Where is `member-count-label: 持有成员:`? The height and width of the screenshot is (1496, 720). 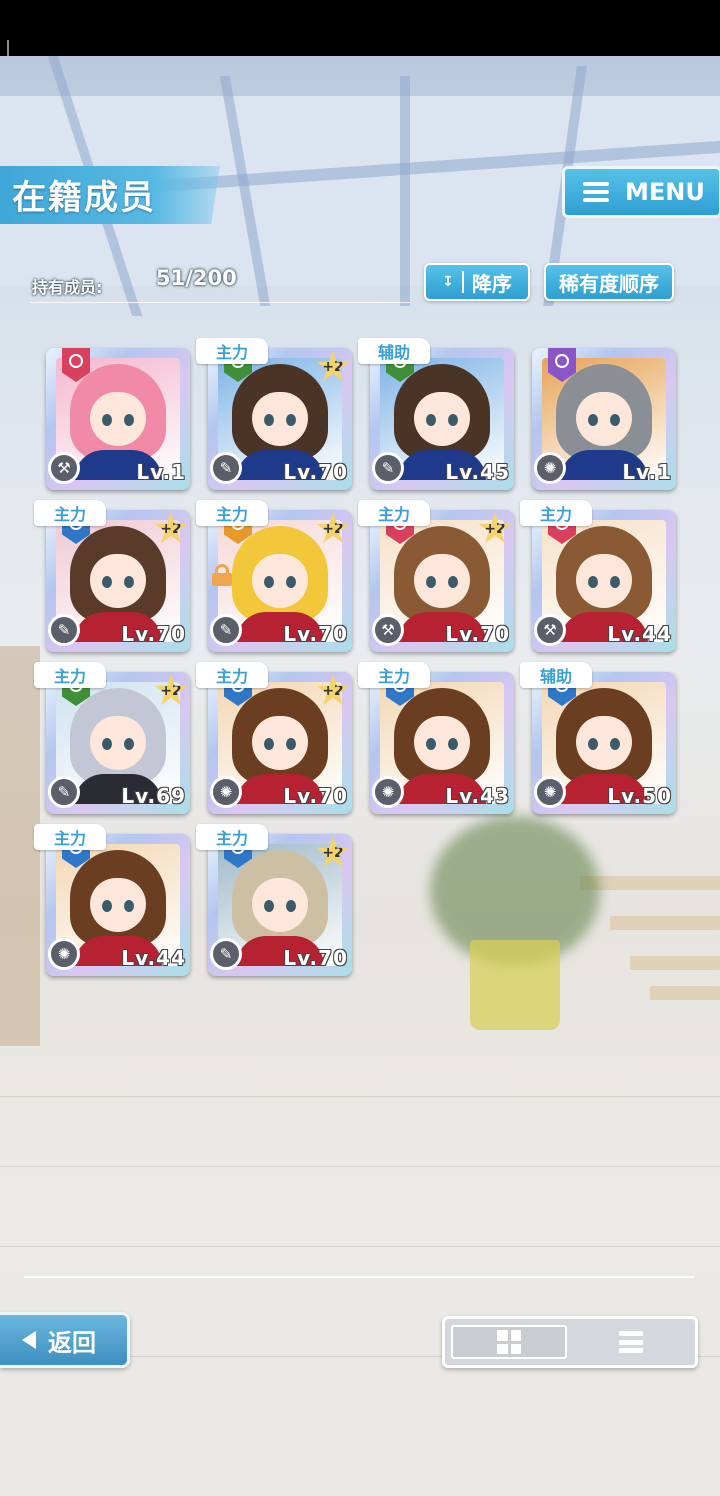 member-count-label: 持有成员: is located at coordinates (67, 287).